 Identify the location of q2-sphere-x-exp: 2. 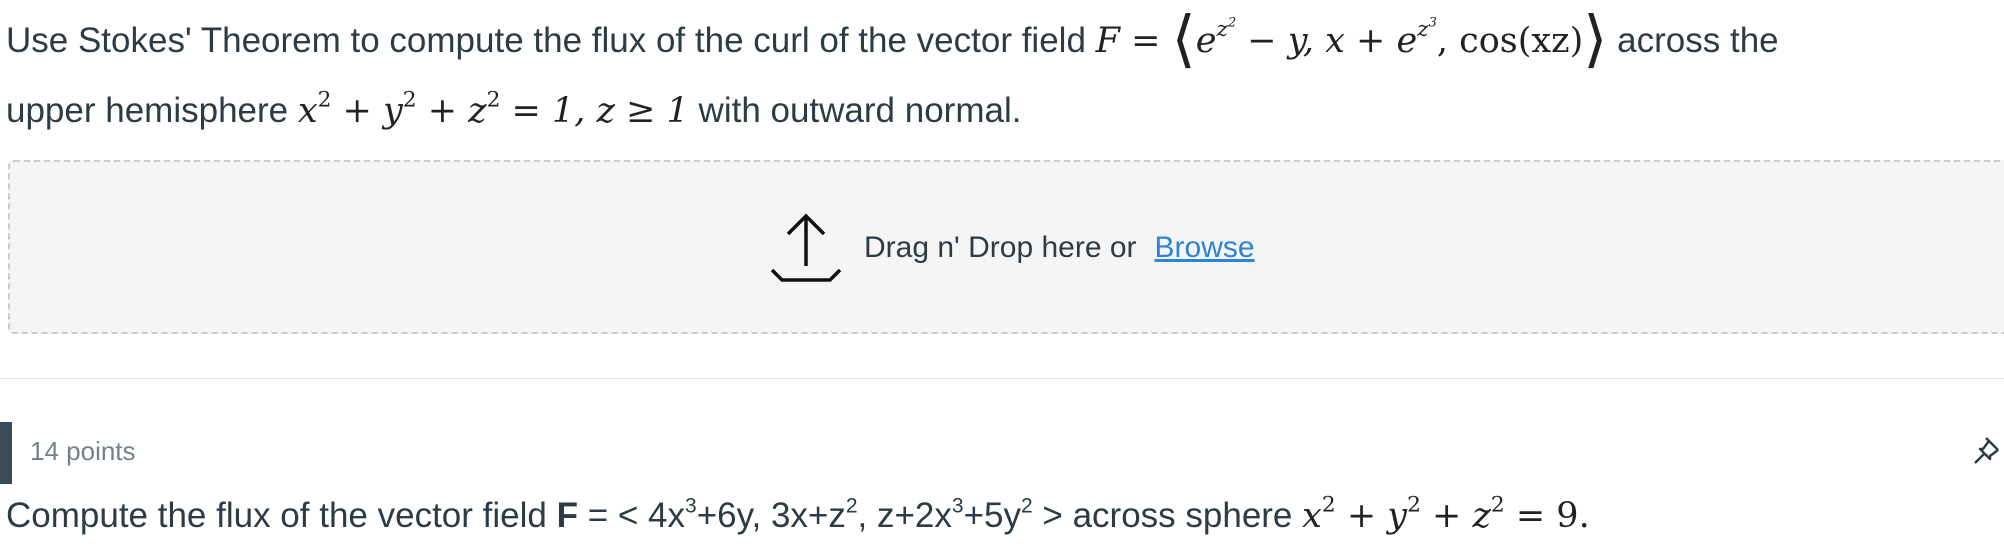
(1328, 505).